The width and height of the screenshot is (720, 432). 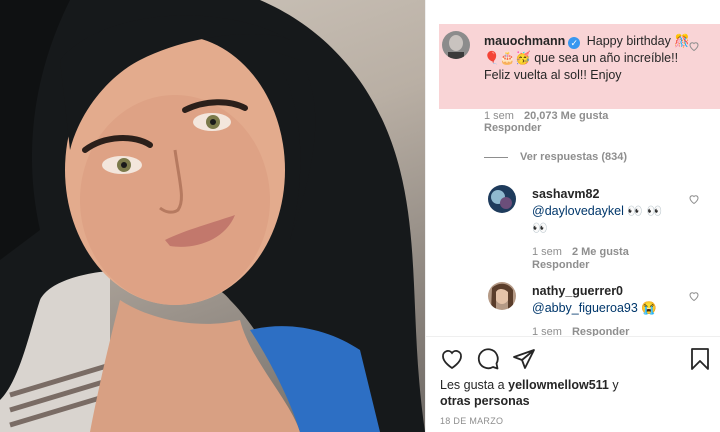 What do you see at coordinates (456, 45) in the screenshot?
I see `avatar-mauochmann` at bounding box center [456, 45].